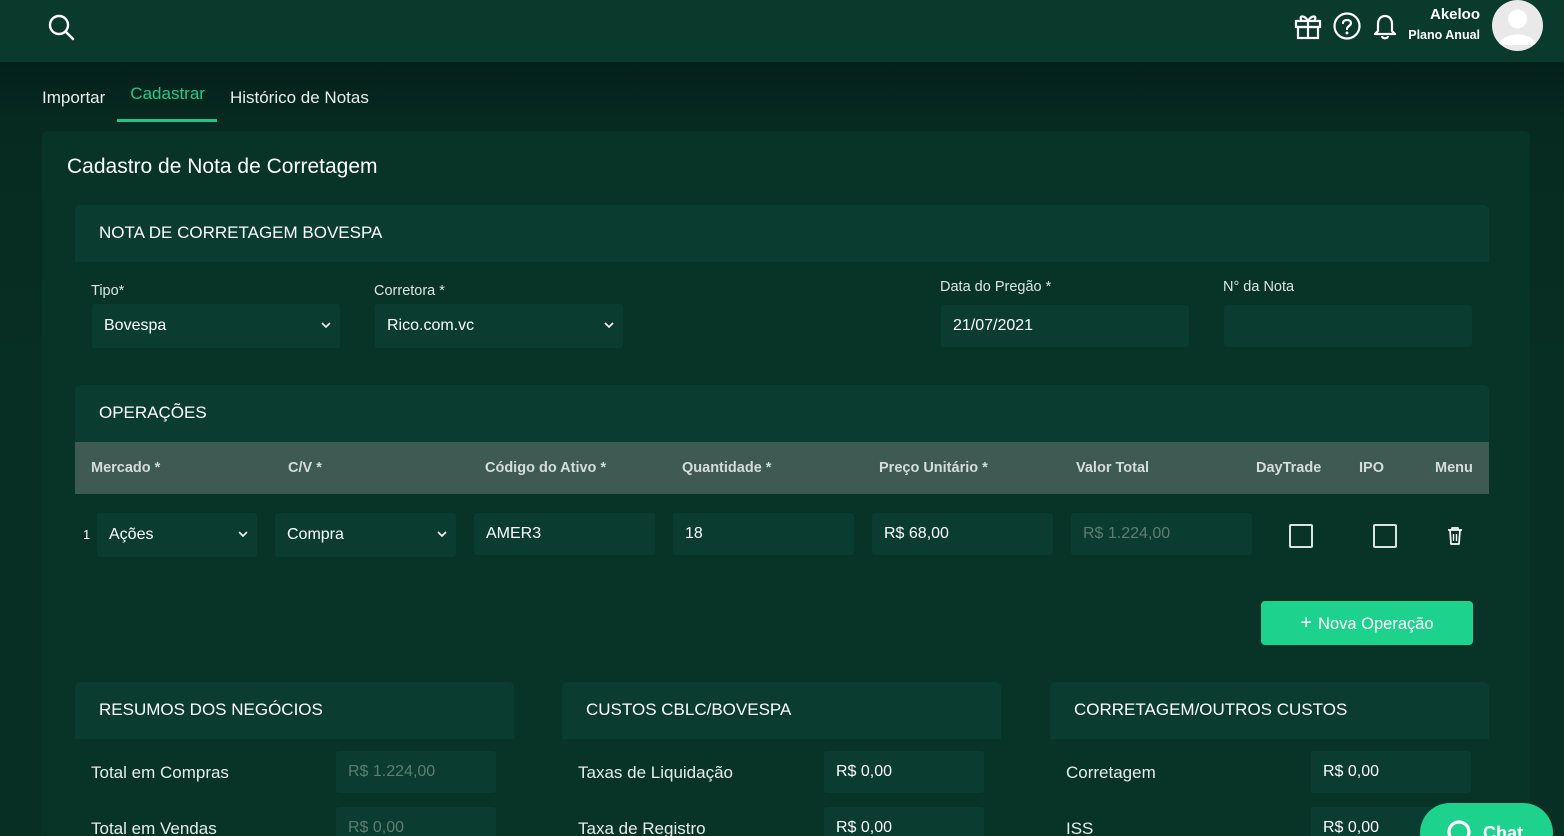 This screenshot has width=1564, height=836. Describe the element at coordinates (782, 31) in the screenshot. I see `top-bar: Akeloo Plano Anual` at that location.